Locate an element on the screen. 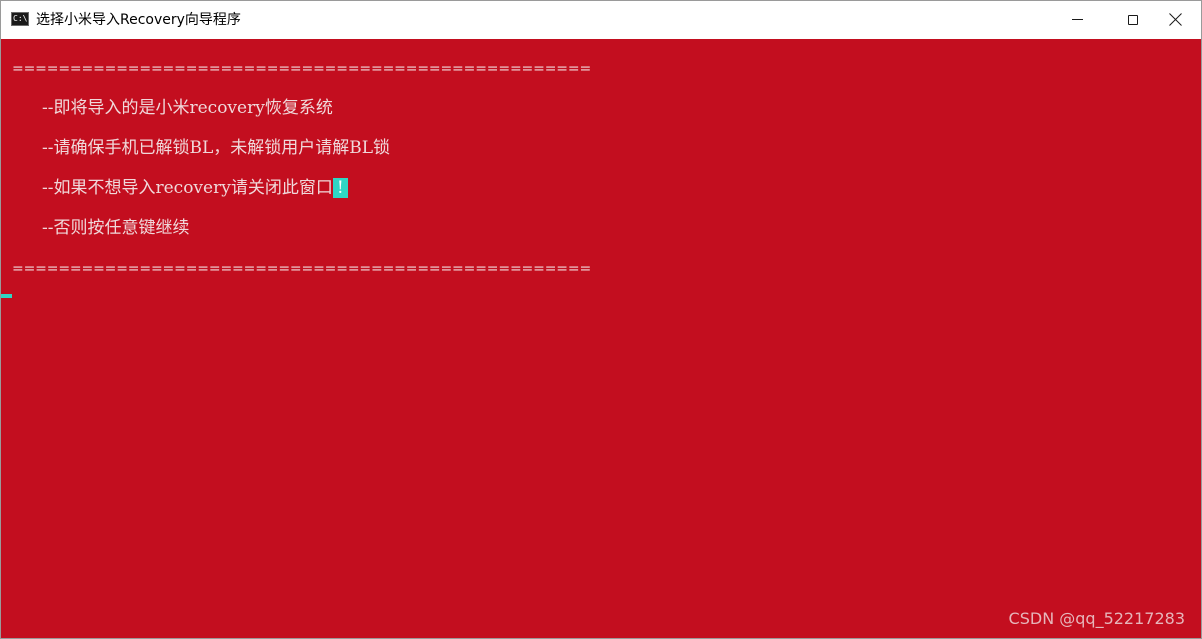  cmd-console-icon: C:\ is located at coordinates (20, 19).